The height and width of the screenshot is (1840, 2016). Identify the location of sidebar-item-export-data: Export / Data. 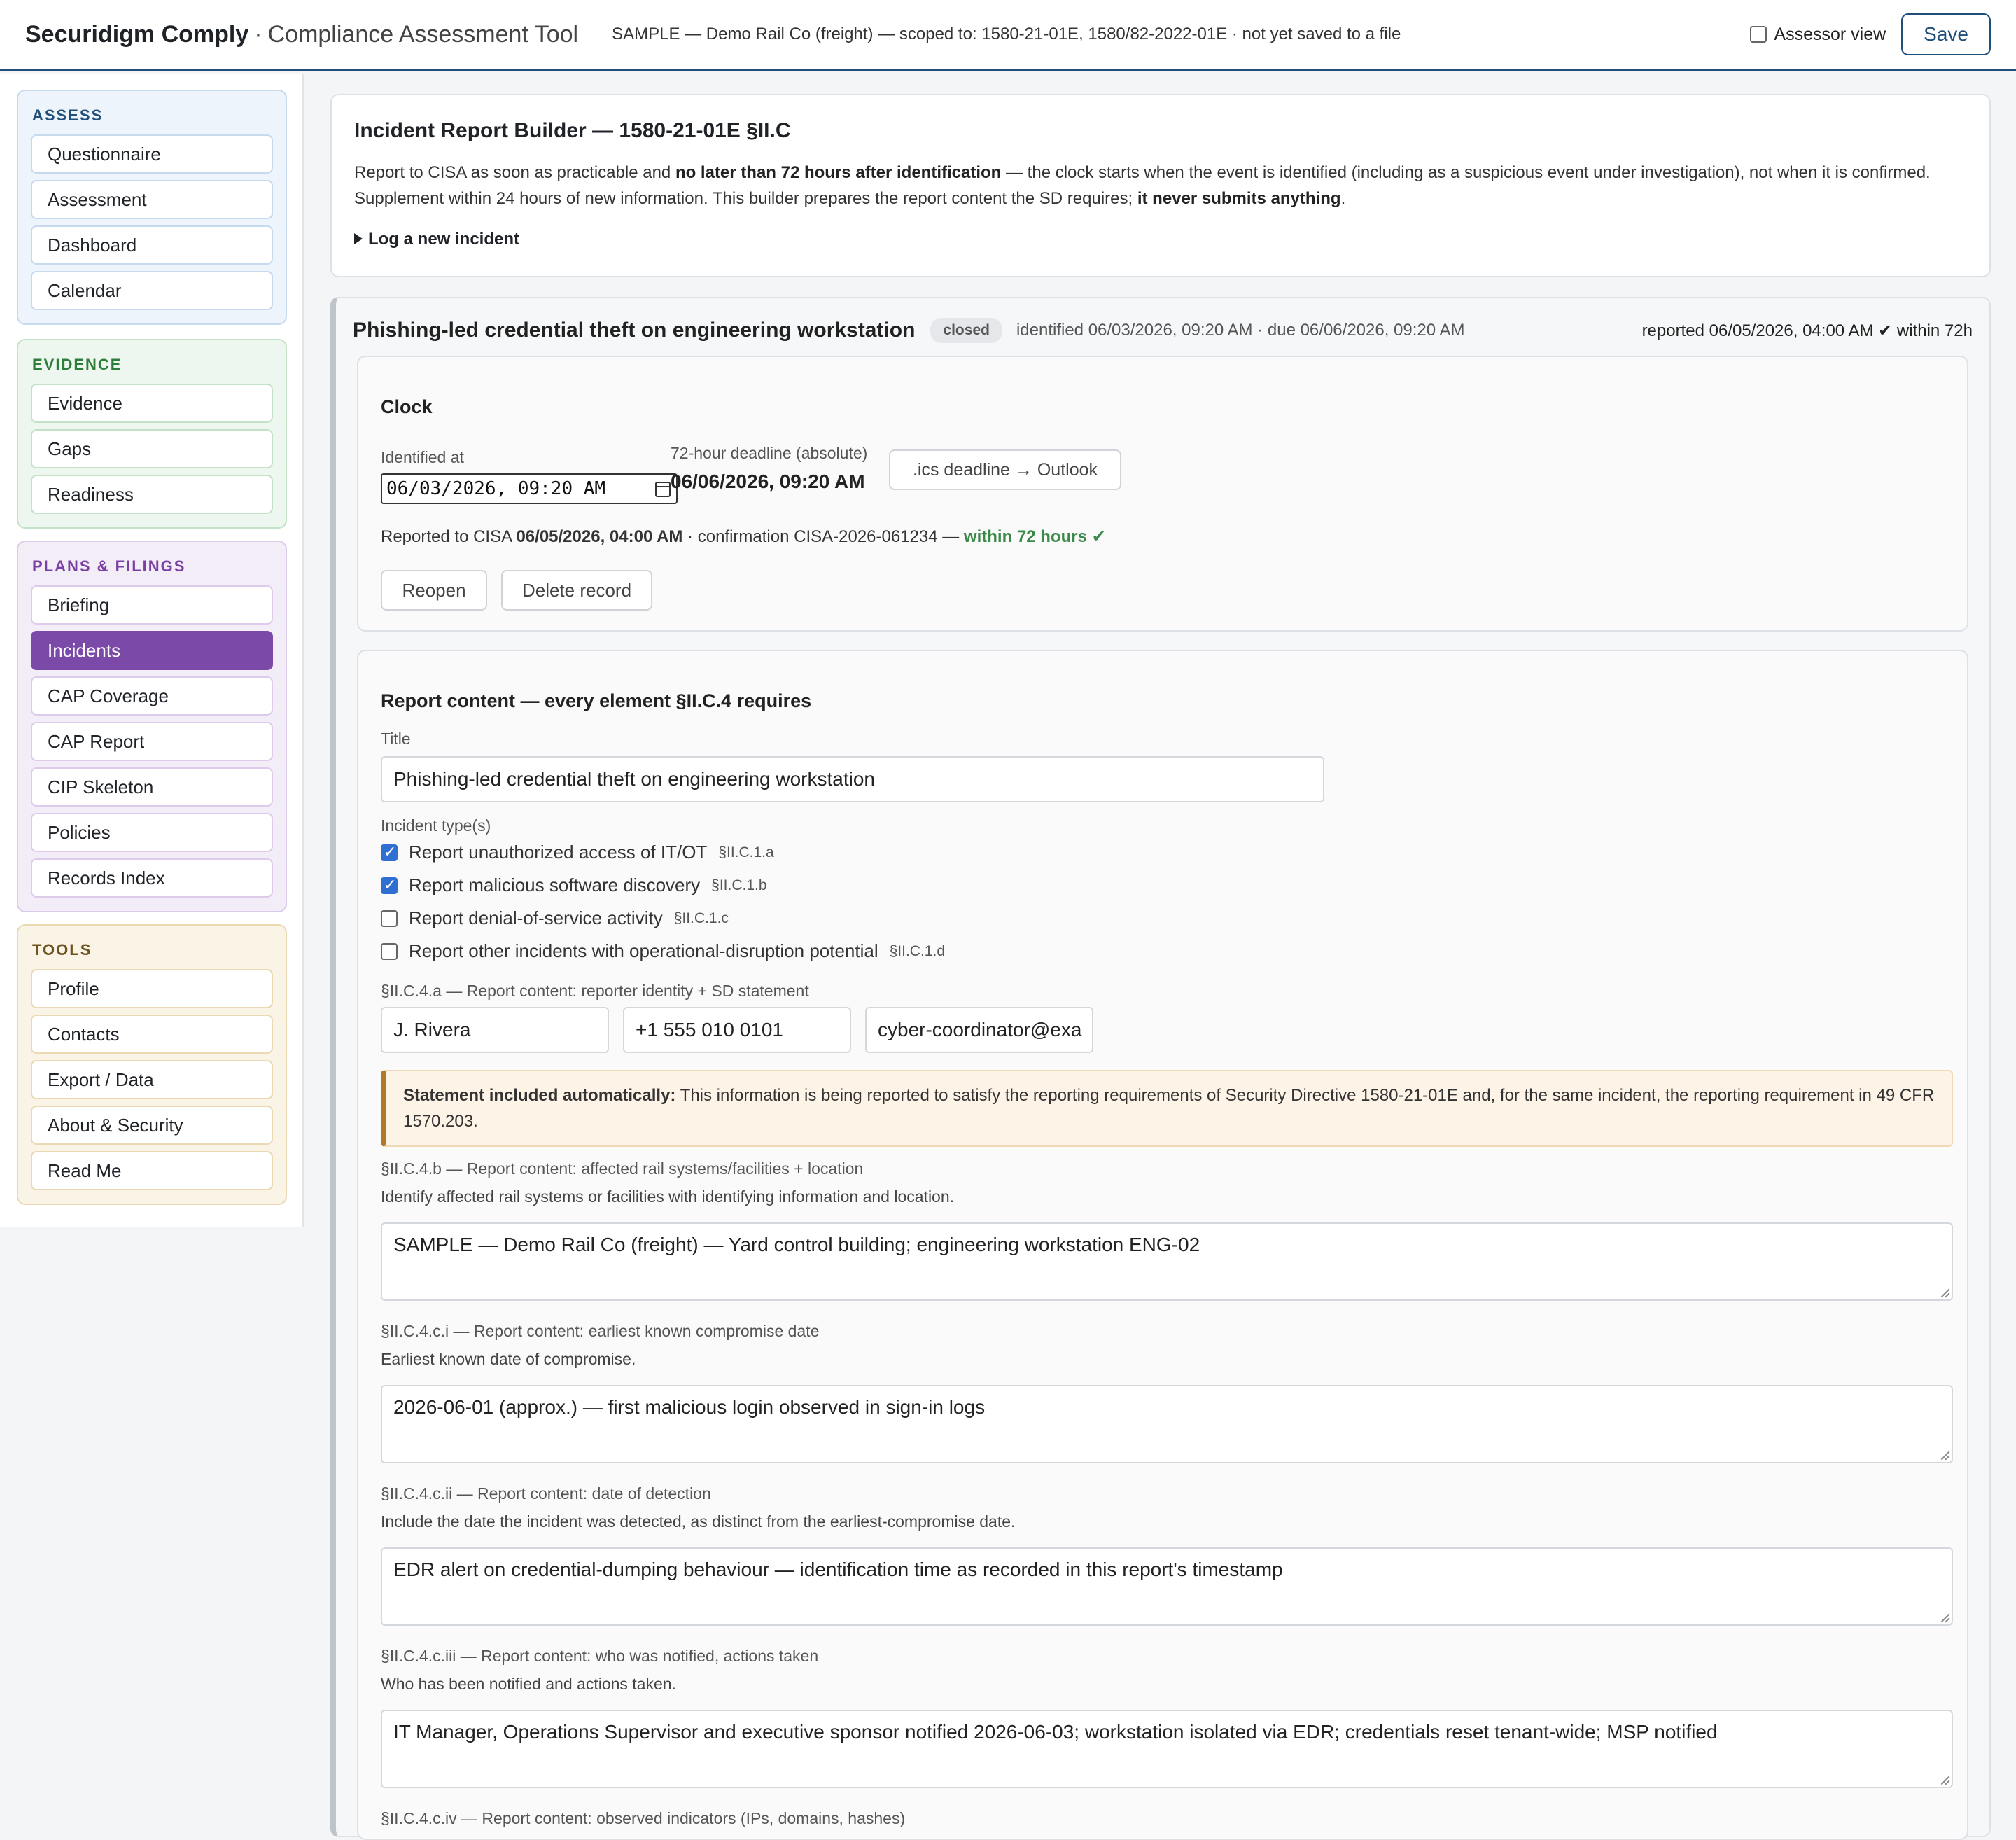
(152, 1079).